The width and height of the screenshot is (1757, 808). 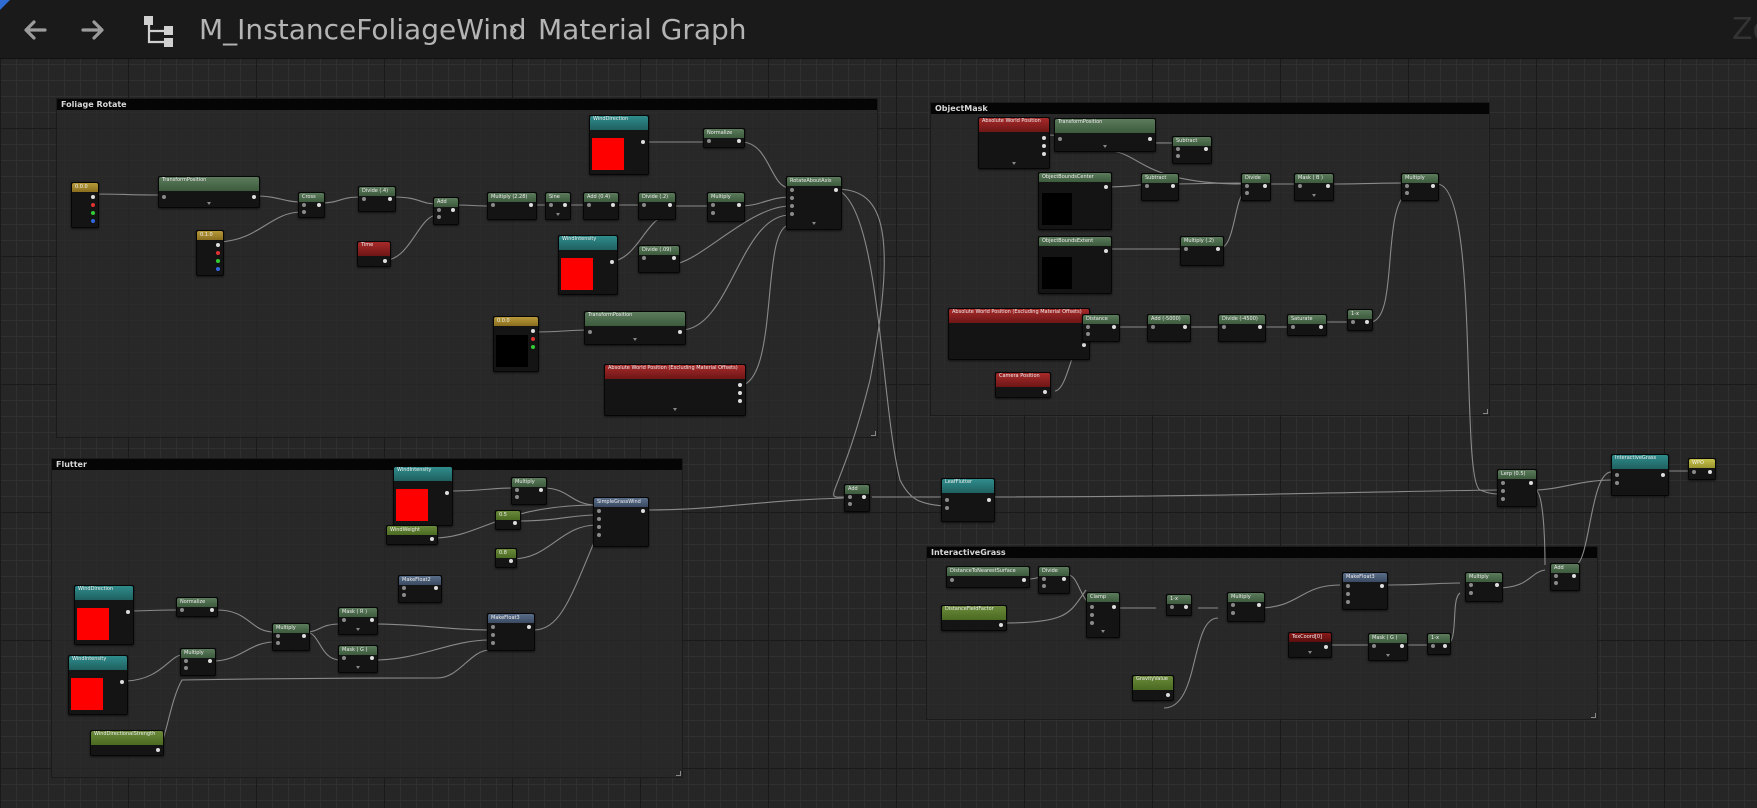 I want to click on input-pin-max, so click(x=1092, y=623).